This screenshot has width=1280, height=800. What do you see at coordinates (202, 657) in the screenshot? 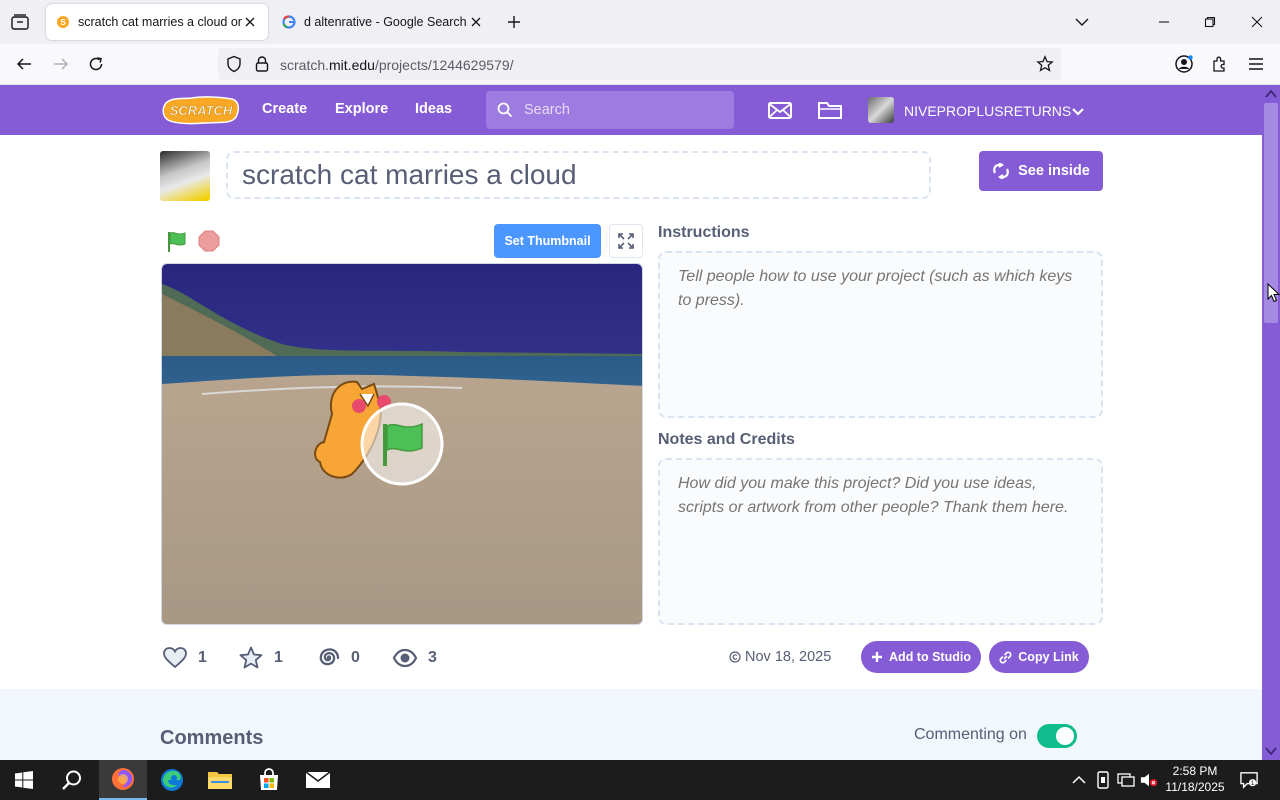
I see `love-count: 1` at bounding box center [202, 657].